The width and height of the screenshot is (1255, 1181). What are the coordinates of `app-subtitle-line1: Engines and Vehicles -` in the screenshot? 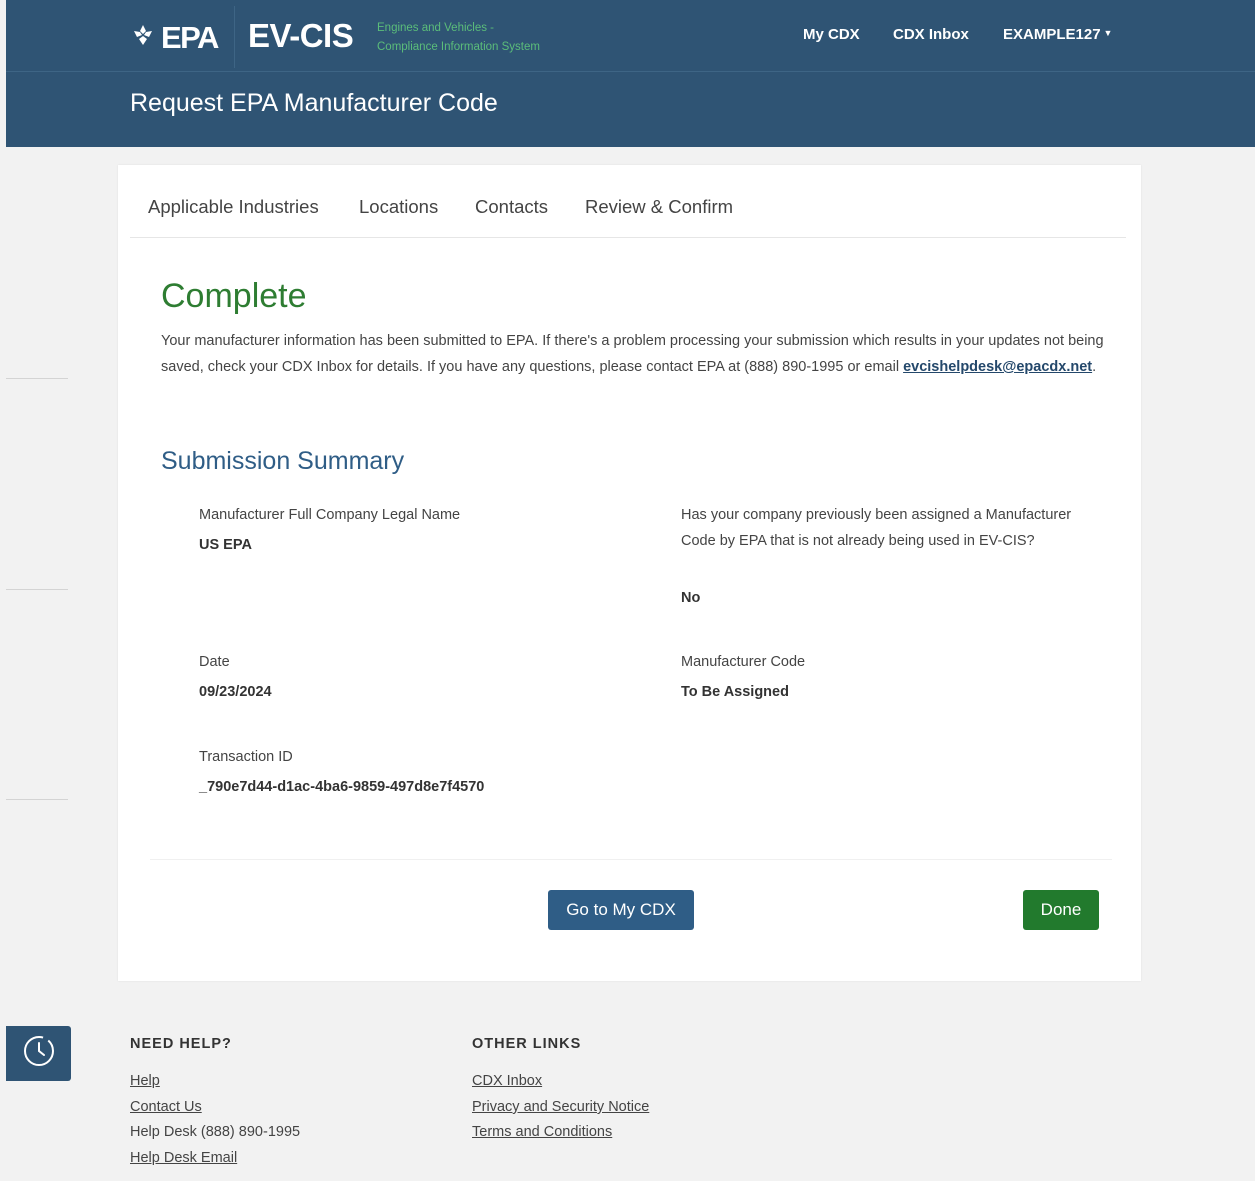 It's located at (435, 28).